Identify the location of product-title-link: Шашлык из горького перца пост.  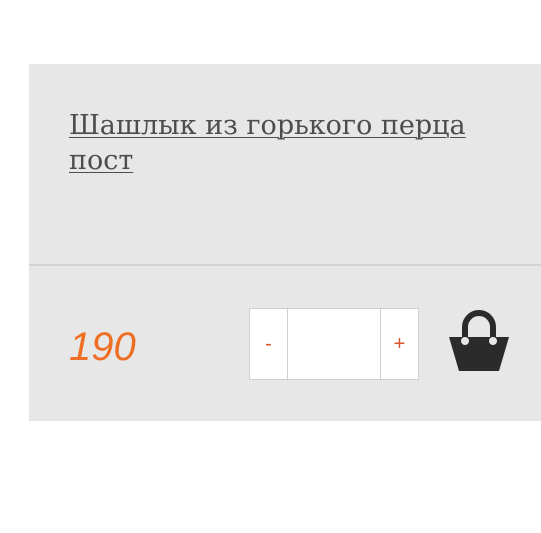
(279, 143).